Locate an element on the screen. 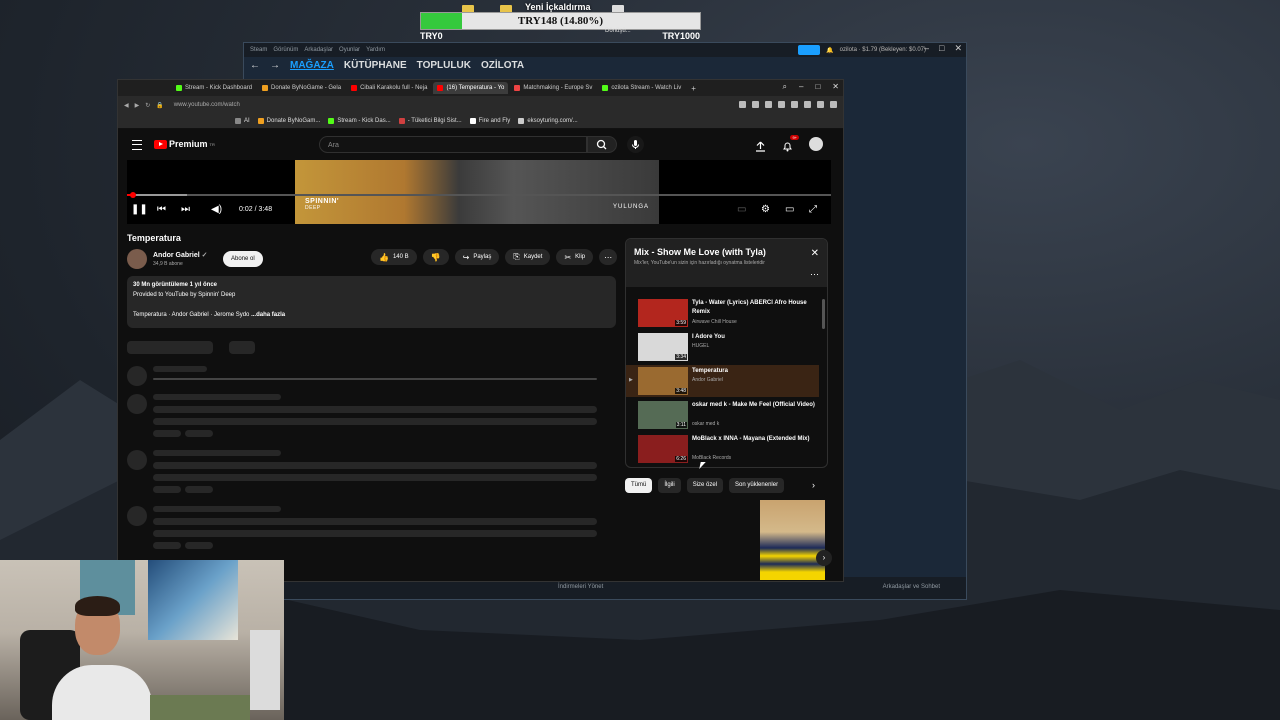 Image resolution: width=1280 pixels, height=720 pixels. steam-nav-store: MAĞAZA is located at coordinates (312, 65).